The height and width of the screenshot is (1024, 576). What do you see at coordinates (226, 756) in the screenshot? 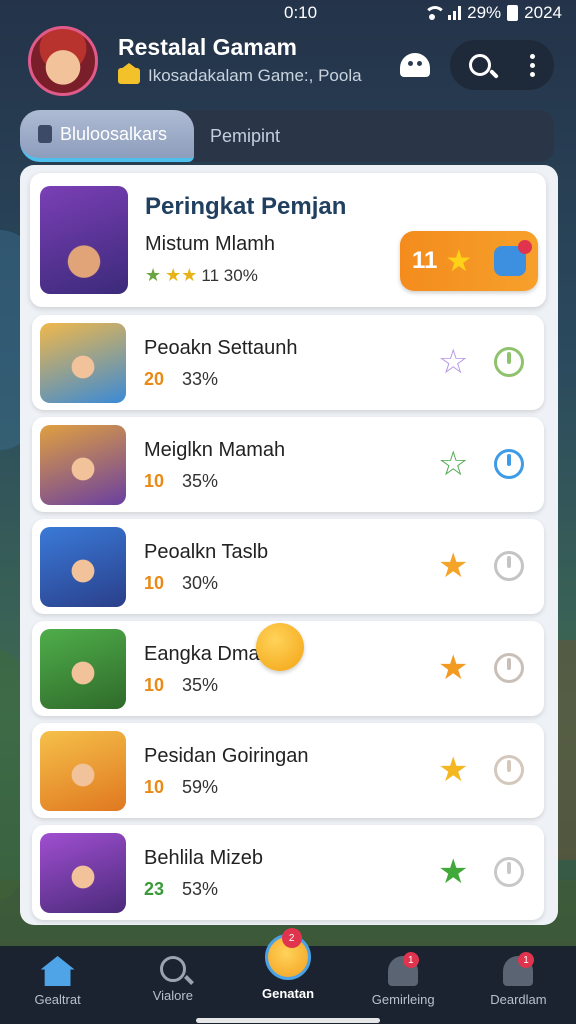
I see `player-name: Pesidan Goiringan` at bounding box center [226, 756].